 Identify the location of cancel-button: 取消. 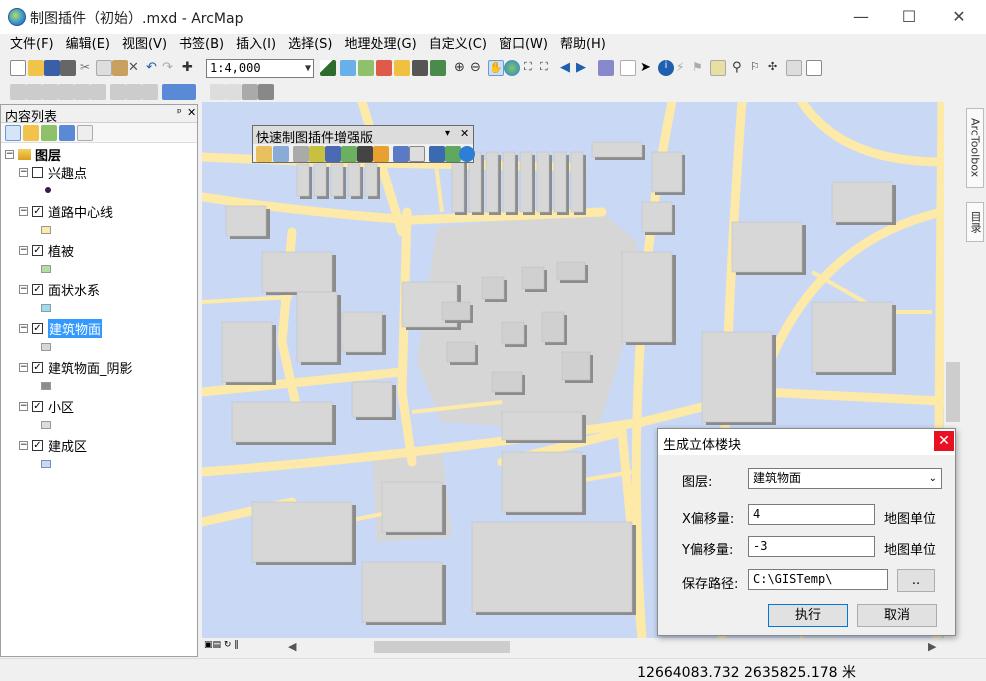
(897, 615).